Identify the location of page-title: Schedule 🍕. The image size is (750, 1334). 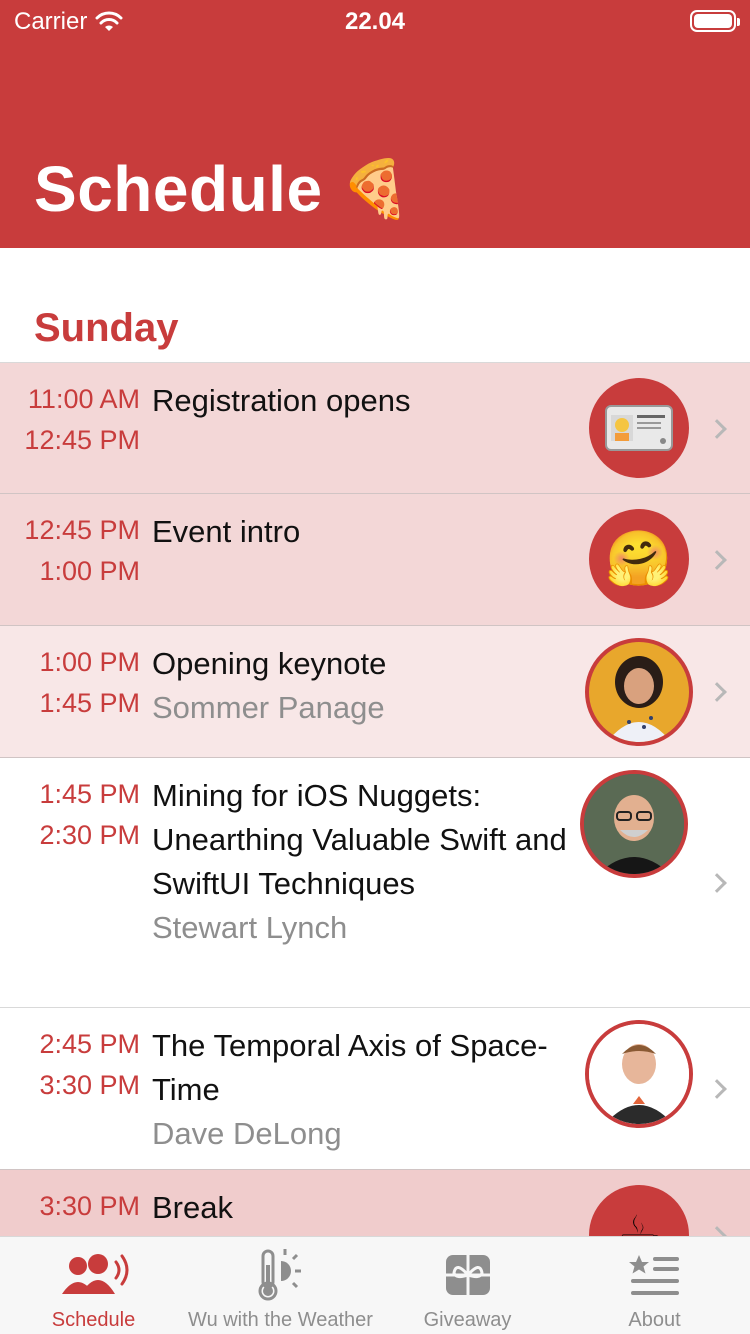
(222, 189).